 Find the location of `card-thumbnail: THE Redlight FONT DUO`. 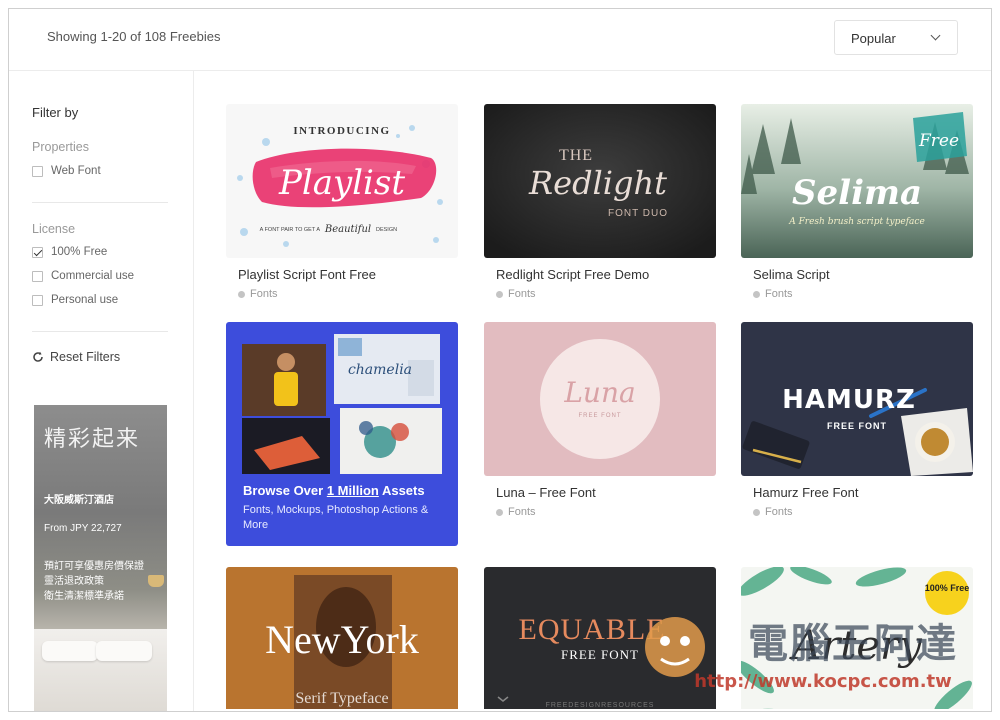

card-thumbnail: THE Redlight FONT DUO is located at coordinates (600, 181).